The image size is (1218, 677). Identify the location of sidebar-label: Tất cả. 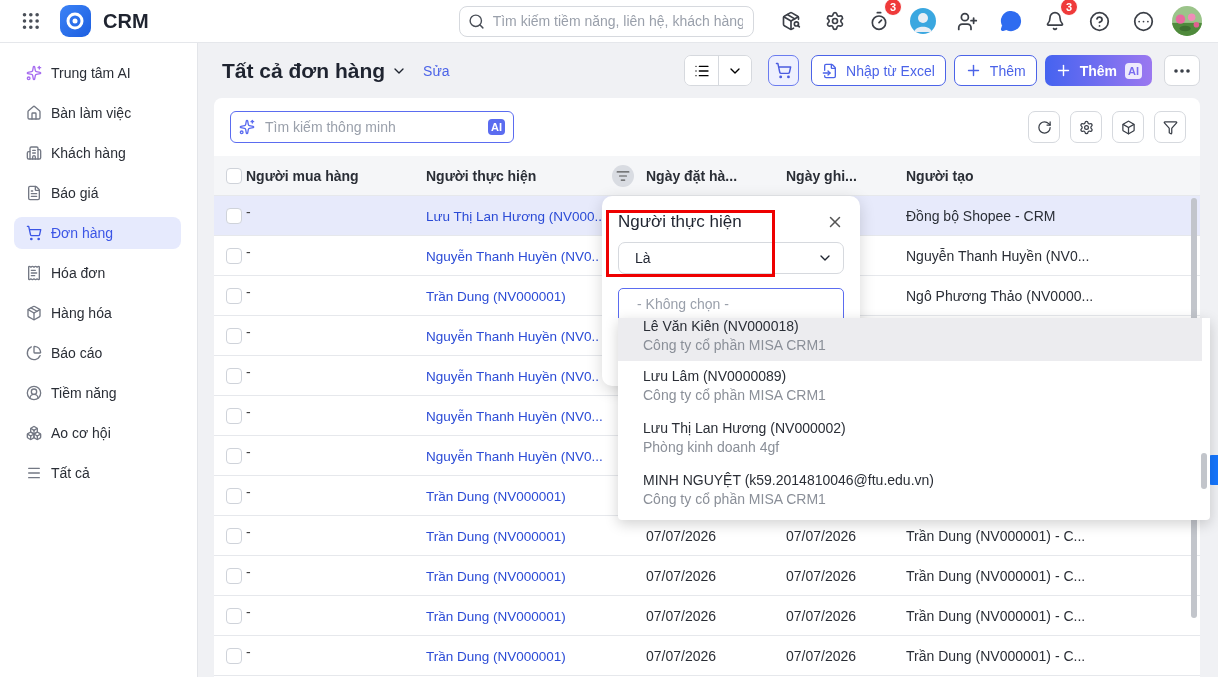
(70, 473).